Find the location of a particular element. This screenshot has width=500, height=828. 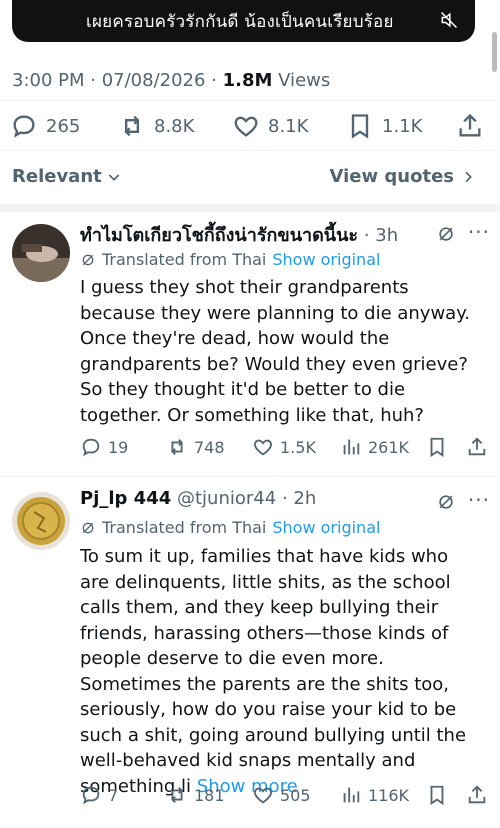

repost-count: 748 is located at coordinates (209, 447).